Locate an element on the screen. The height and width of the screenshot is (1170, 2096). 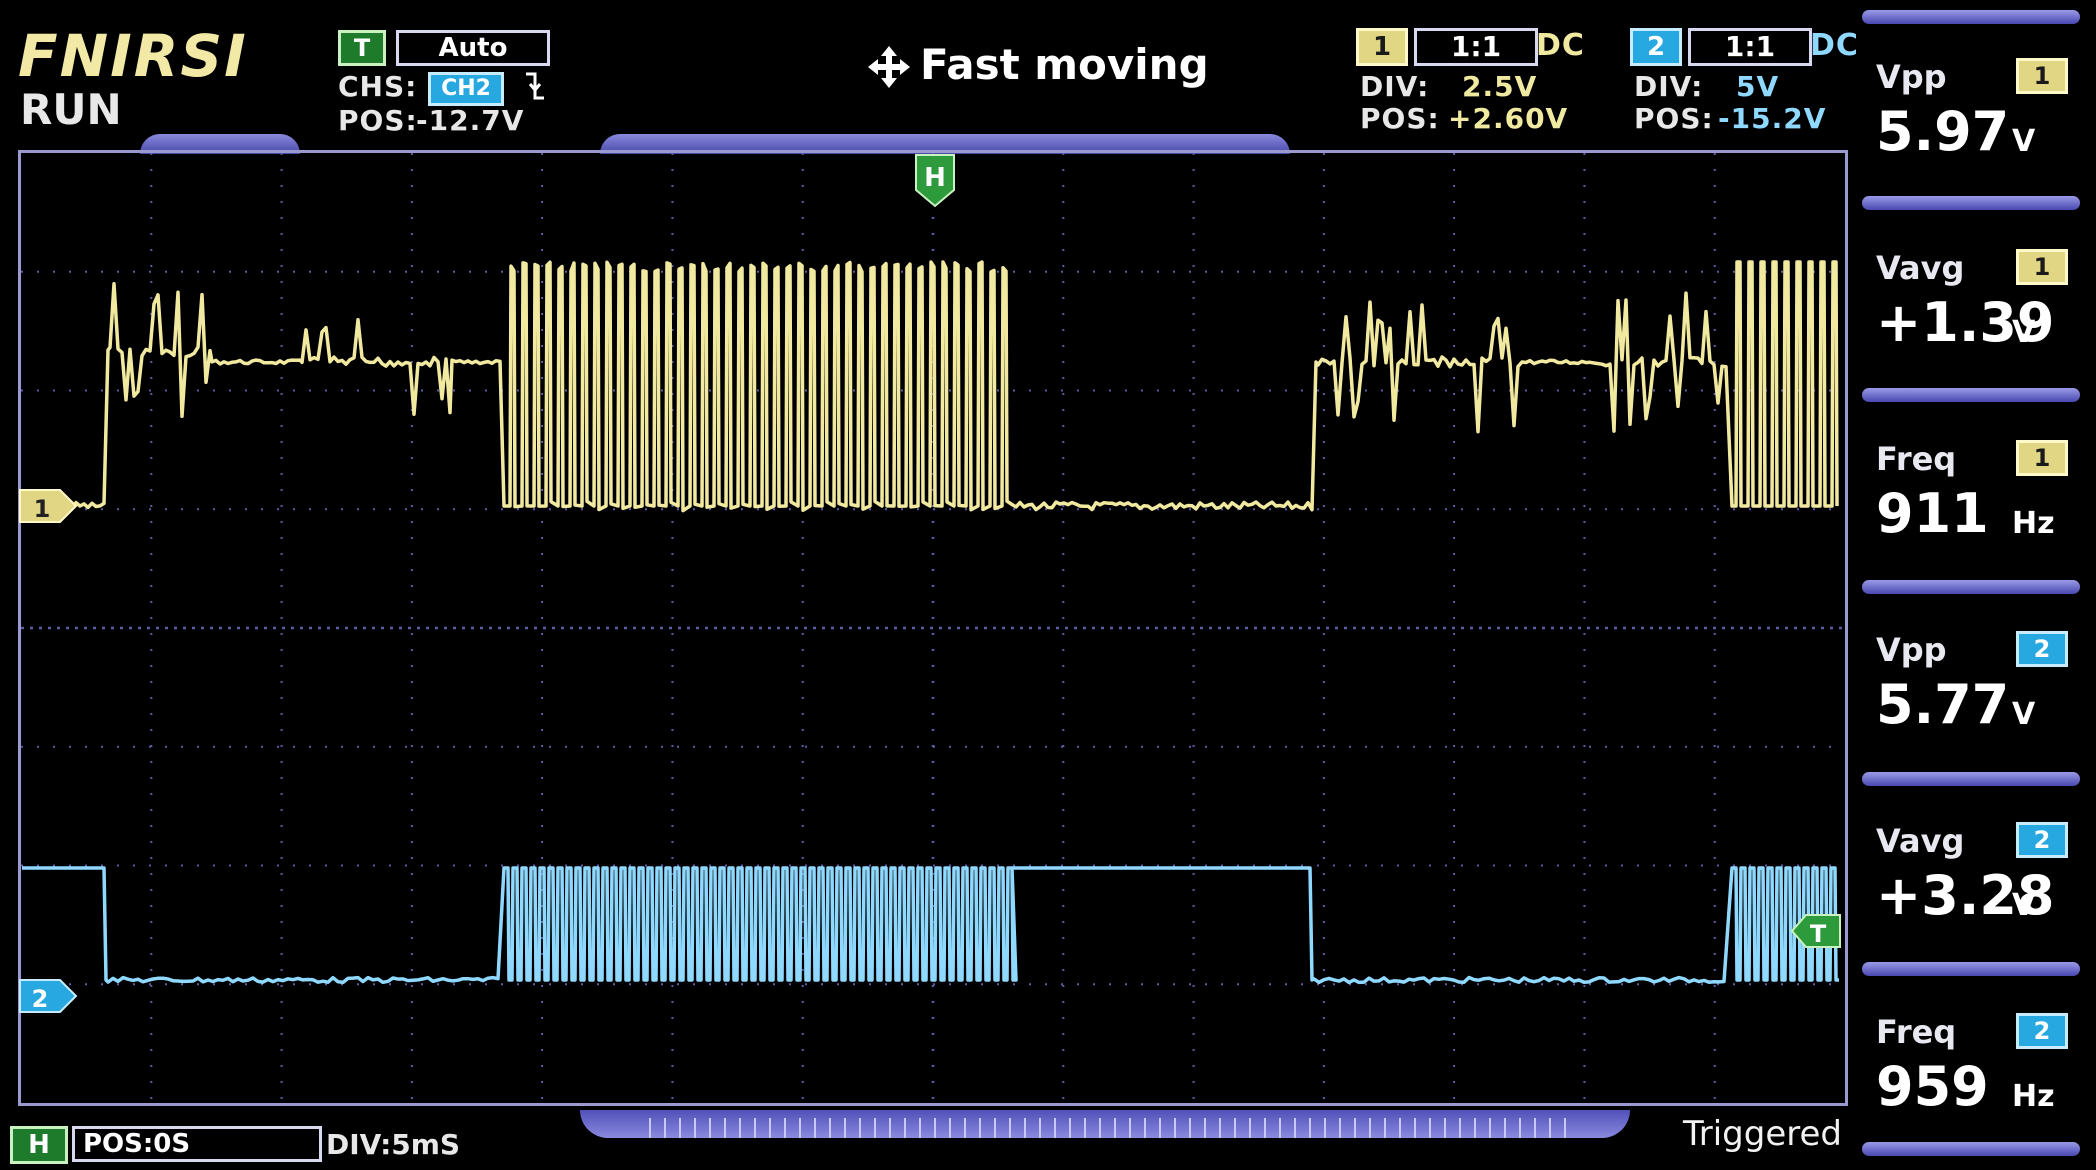
measurement-value: 959 is located at coordinates (1932, 1086).